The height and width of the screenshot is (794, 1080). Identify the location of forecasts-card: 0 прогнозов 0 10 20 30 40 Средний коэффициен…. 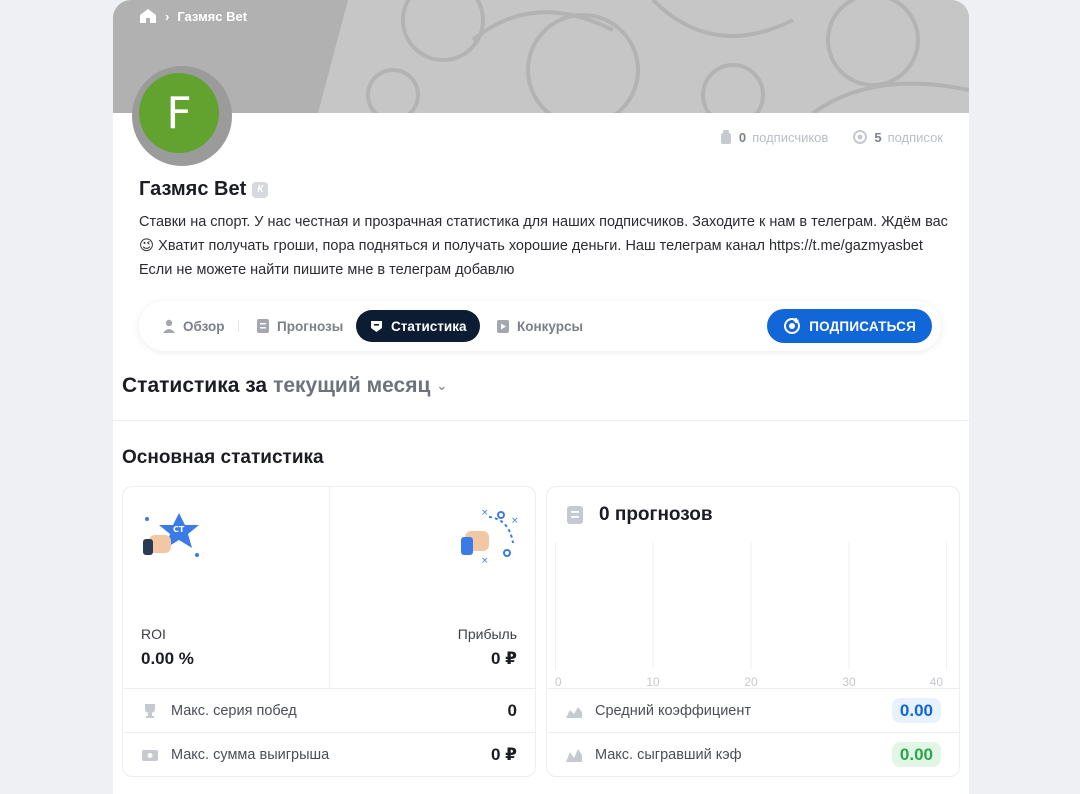
(753, 631).